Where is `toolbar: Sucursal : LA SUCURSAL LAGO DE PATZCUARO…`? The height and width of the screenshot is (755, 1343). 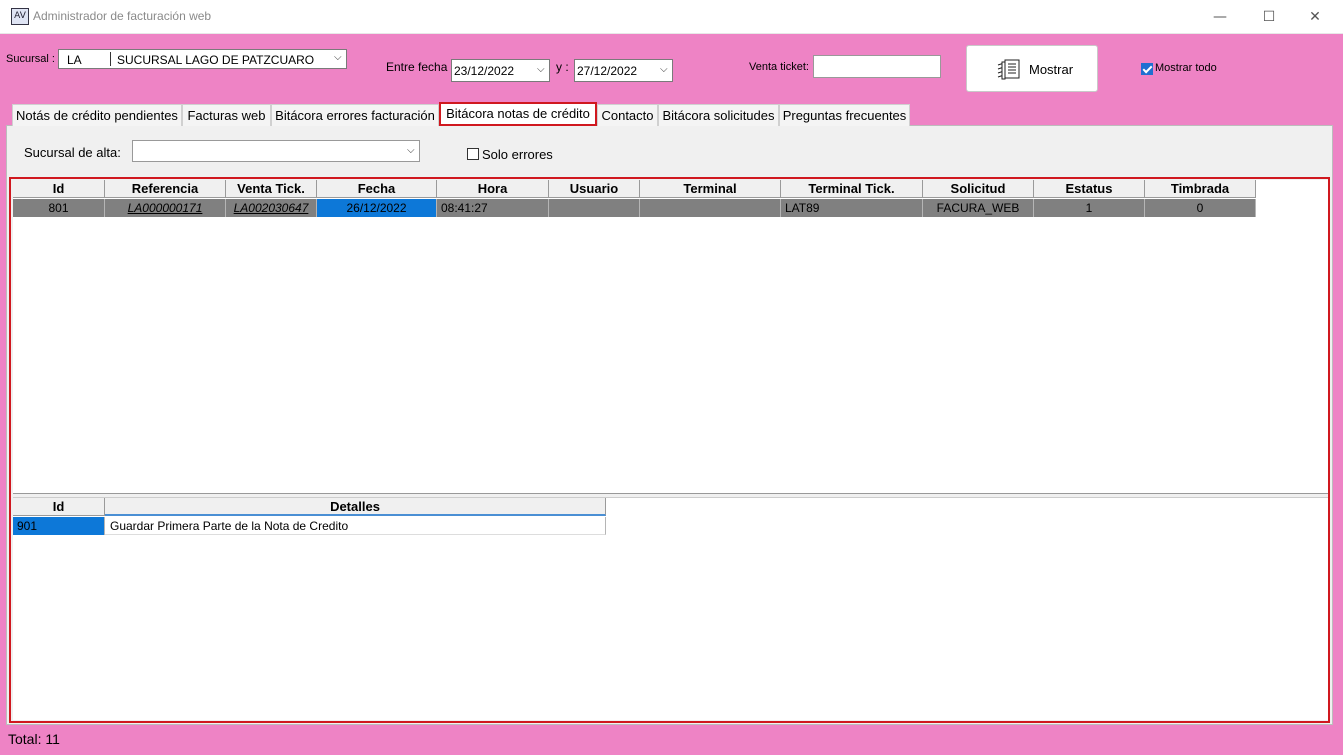
toolbar: Sucursal : LA SUCURSAL LAGO DE PATZCUARO… is located at coordinates (671, 66).